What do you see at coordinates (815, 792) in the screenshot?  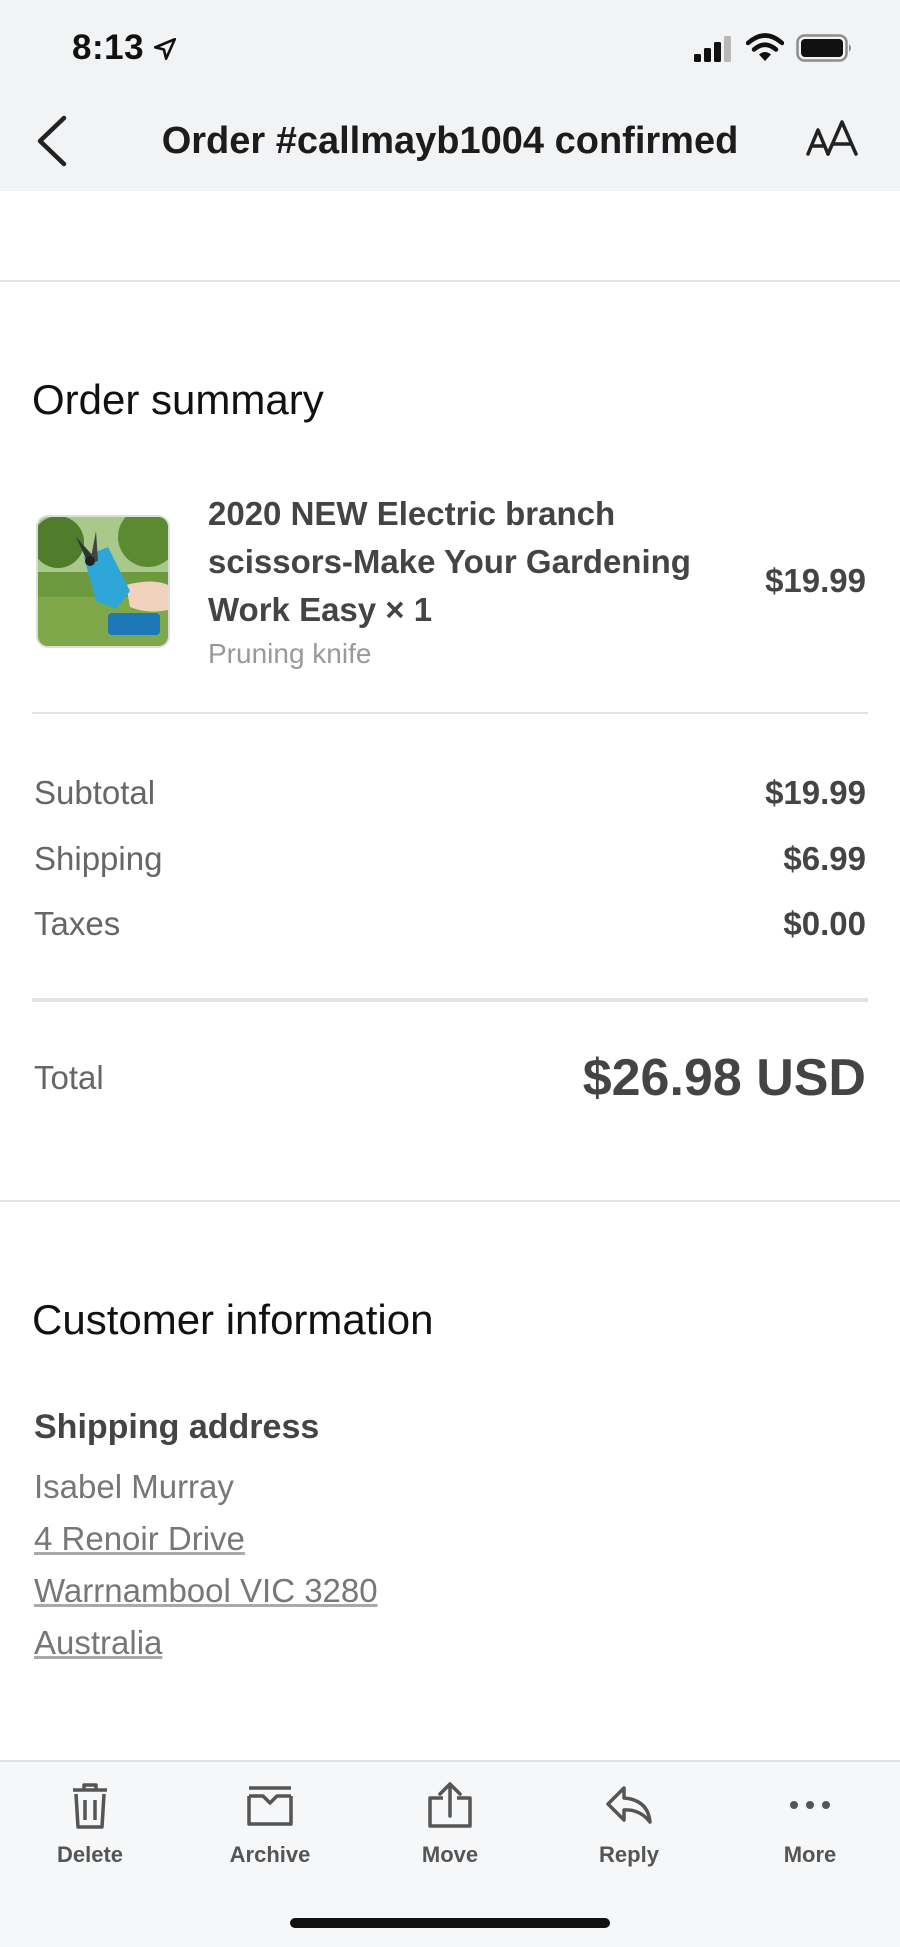 I see `subtotal-value: $19.99` at bounding box center [815, 792].